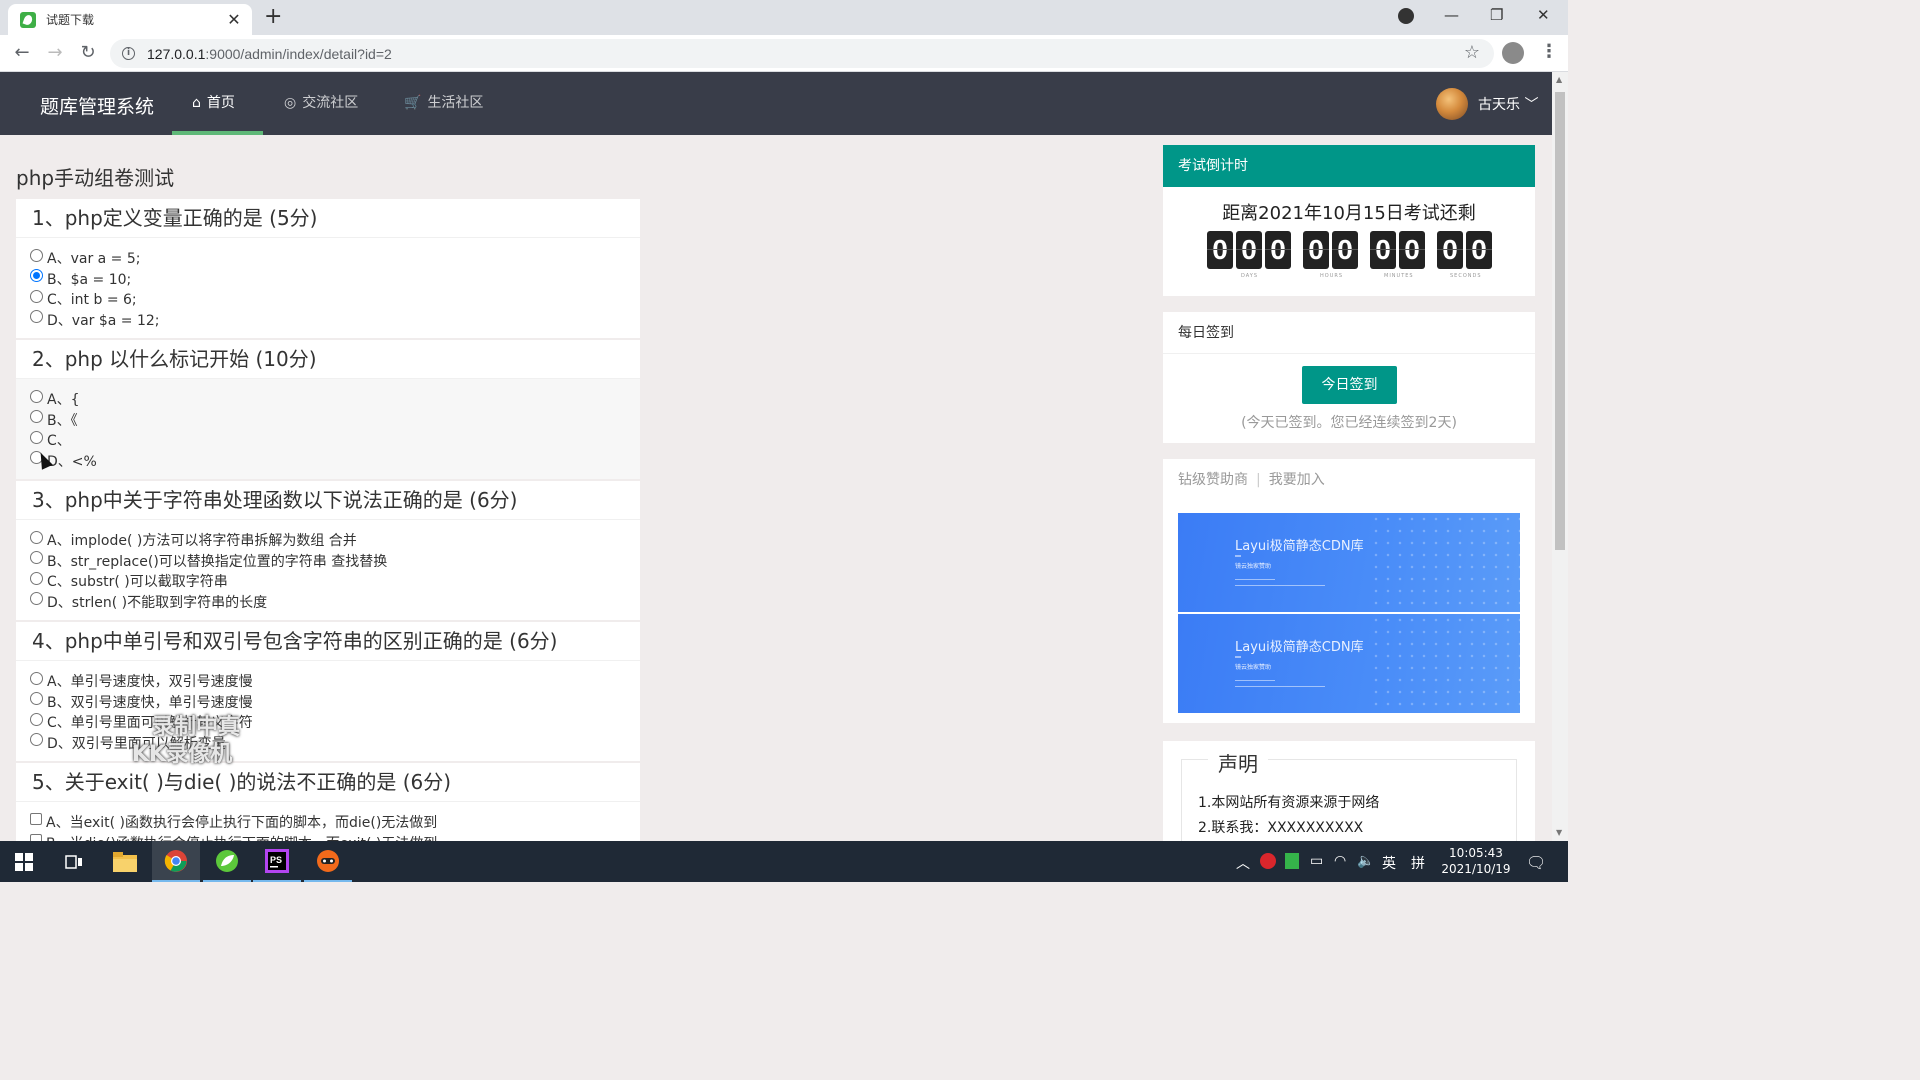 The image size is (1920, 1080). Describe the element at coordinates (1268, 861) in the screenshot. I see `tray-app-icon` at that location.